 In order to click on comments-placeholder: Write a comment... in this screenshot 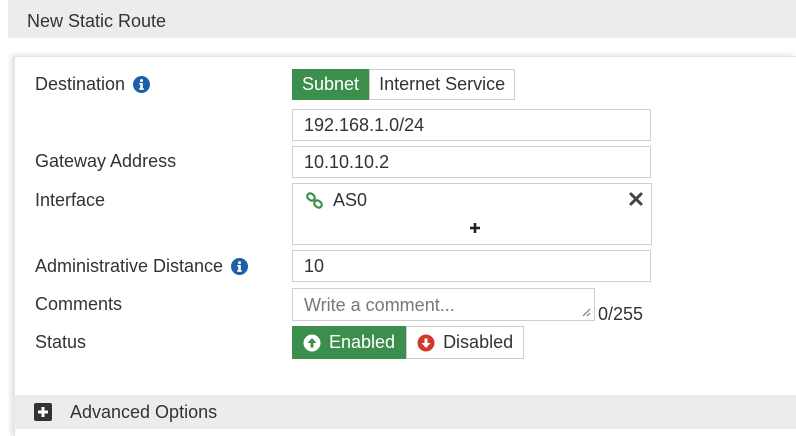, I will do `click(379, 305)`.